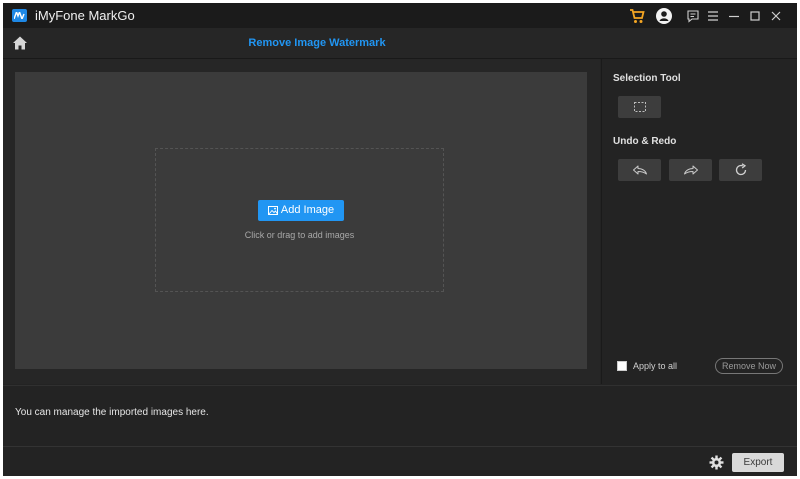  What do you see at coordinates (112, 412) in the screenshot?
I see `manage-hint: You can manage the imported images here.` at bounding box center [112, 412].